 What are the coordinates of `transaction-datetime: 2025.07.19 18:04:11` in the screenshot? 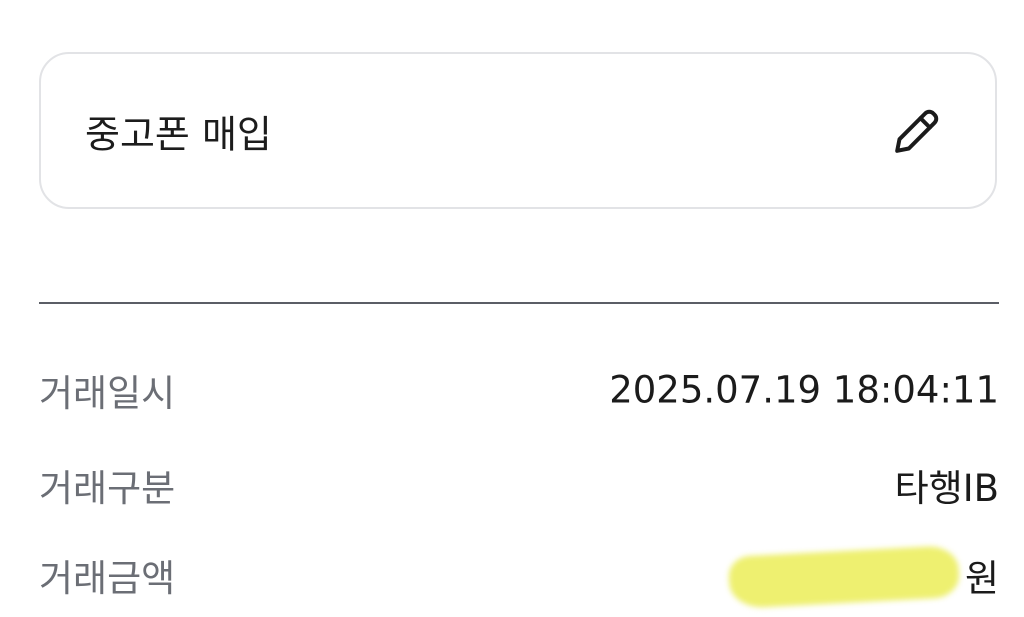 It's located at (804, 390).